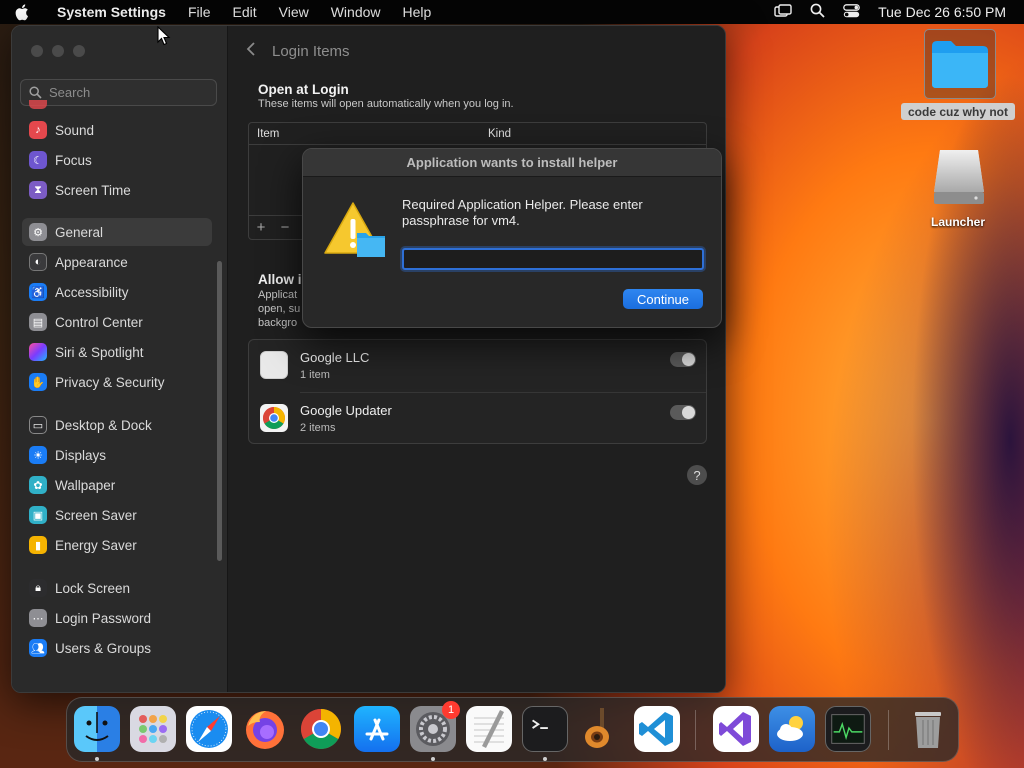 The image size is (1024, 768). What do you see at coordinates (117, 485) in the screenshot?
I see `sidebar-item-wallpaper: ✿ Wallpaper` at bounding box center [117, 485].